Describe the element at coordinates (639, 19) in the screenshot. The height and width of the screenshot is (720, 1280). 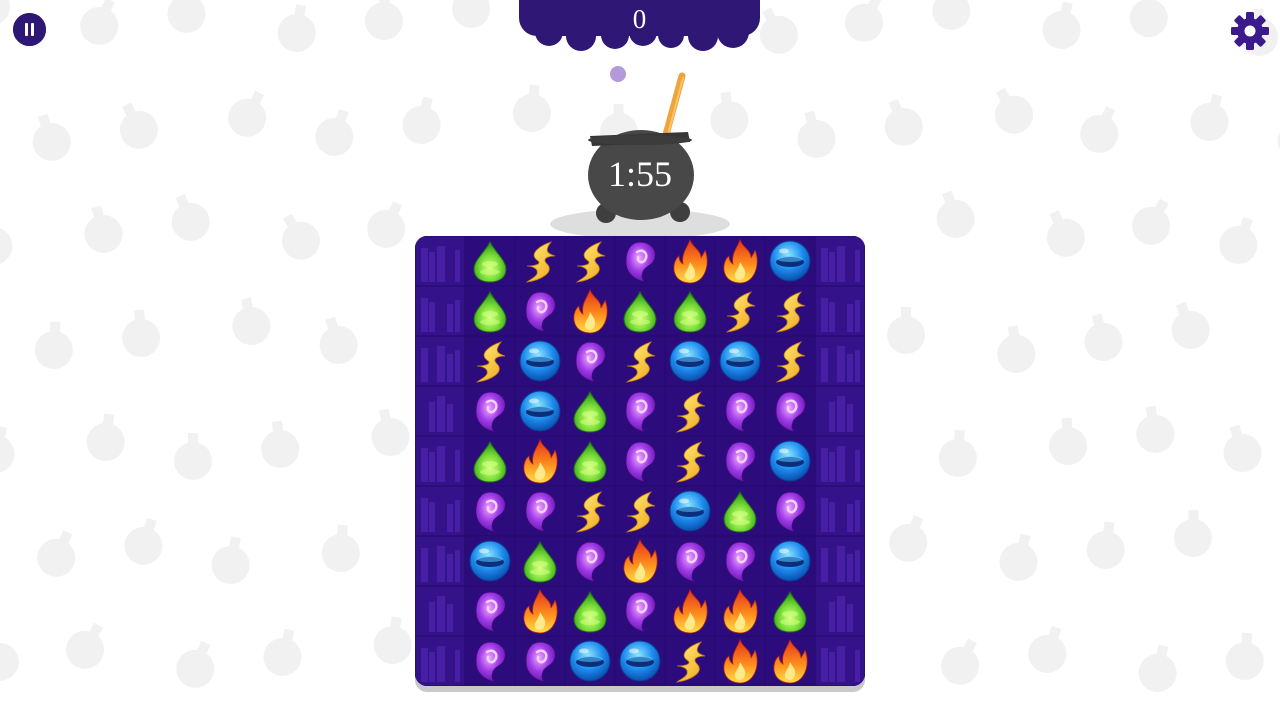
I see `score-value: 0` at that location.